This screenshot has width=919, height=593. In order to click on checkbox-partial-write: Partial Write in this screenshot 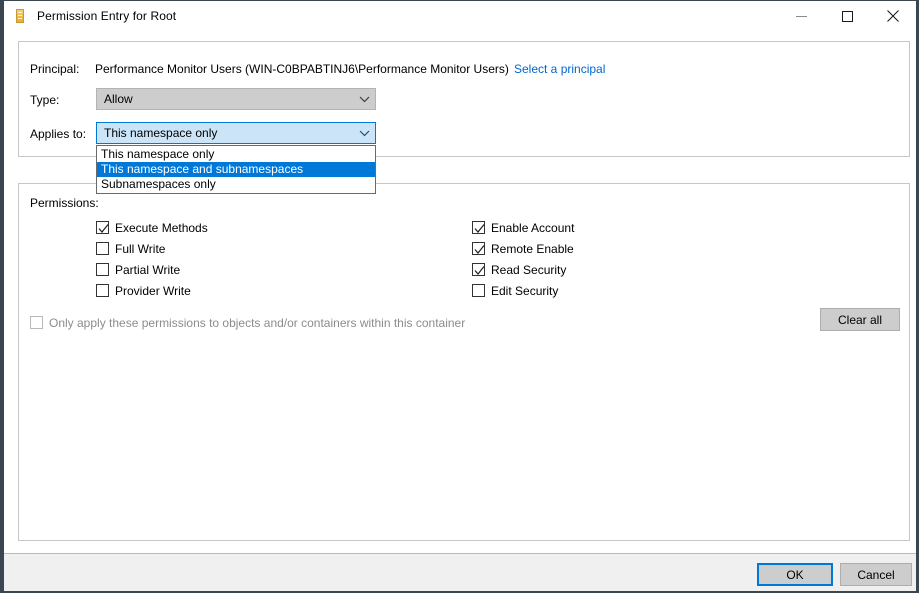, I will do `click(138, 269)`.